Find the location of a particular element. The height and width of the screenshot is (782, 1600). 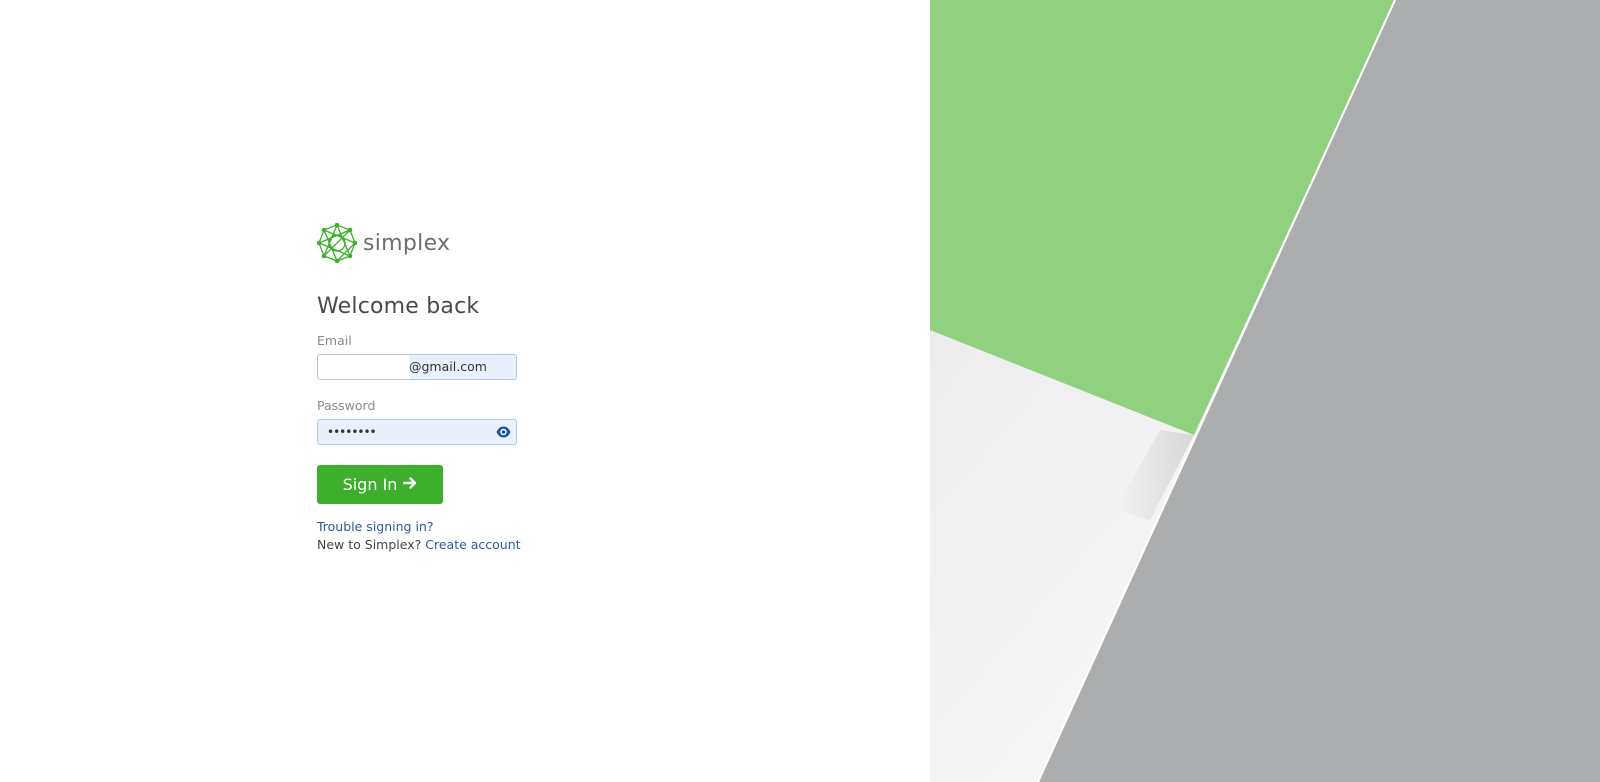

brand-name: simplex is located at coordinates (407, 243).